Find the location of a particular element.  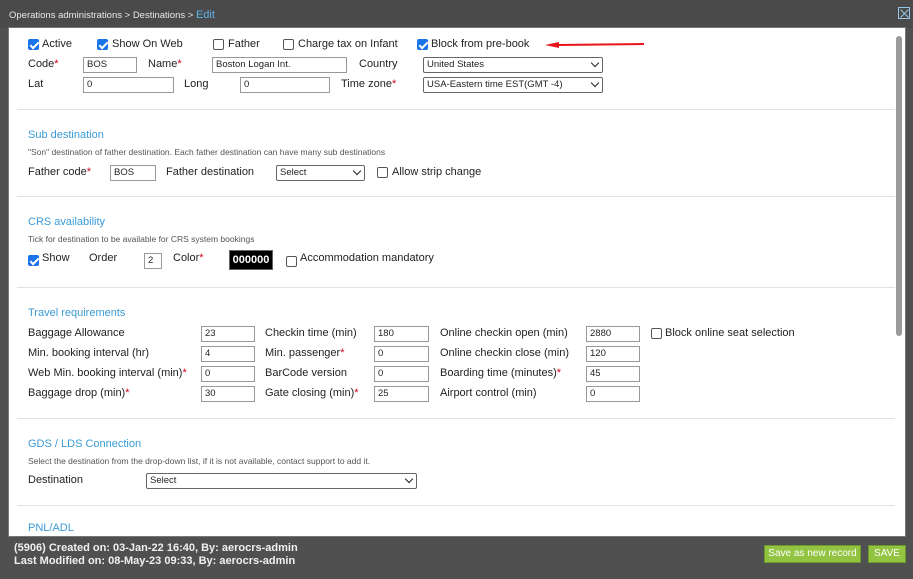

save-button: SAVE is located at coordinates (887, 554).